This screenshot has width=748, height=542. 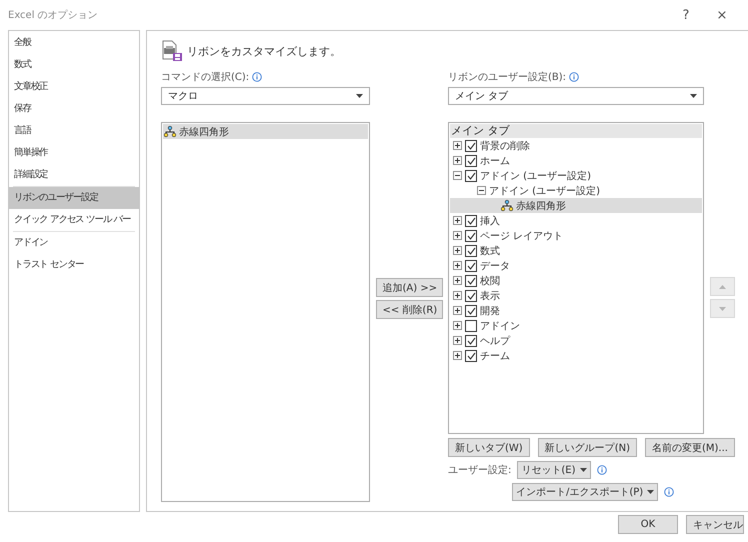 What do you see at coordinates (74, 175) in the screenshot?
I see `sidebar-item: 詳細設定` at bounding box center [74, 175].